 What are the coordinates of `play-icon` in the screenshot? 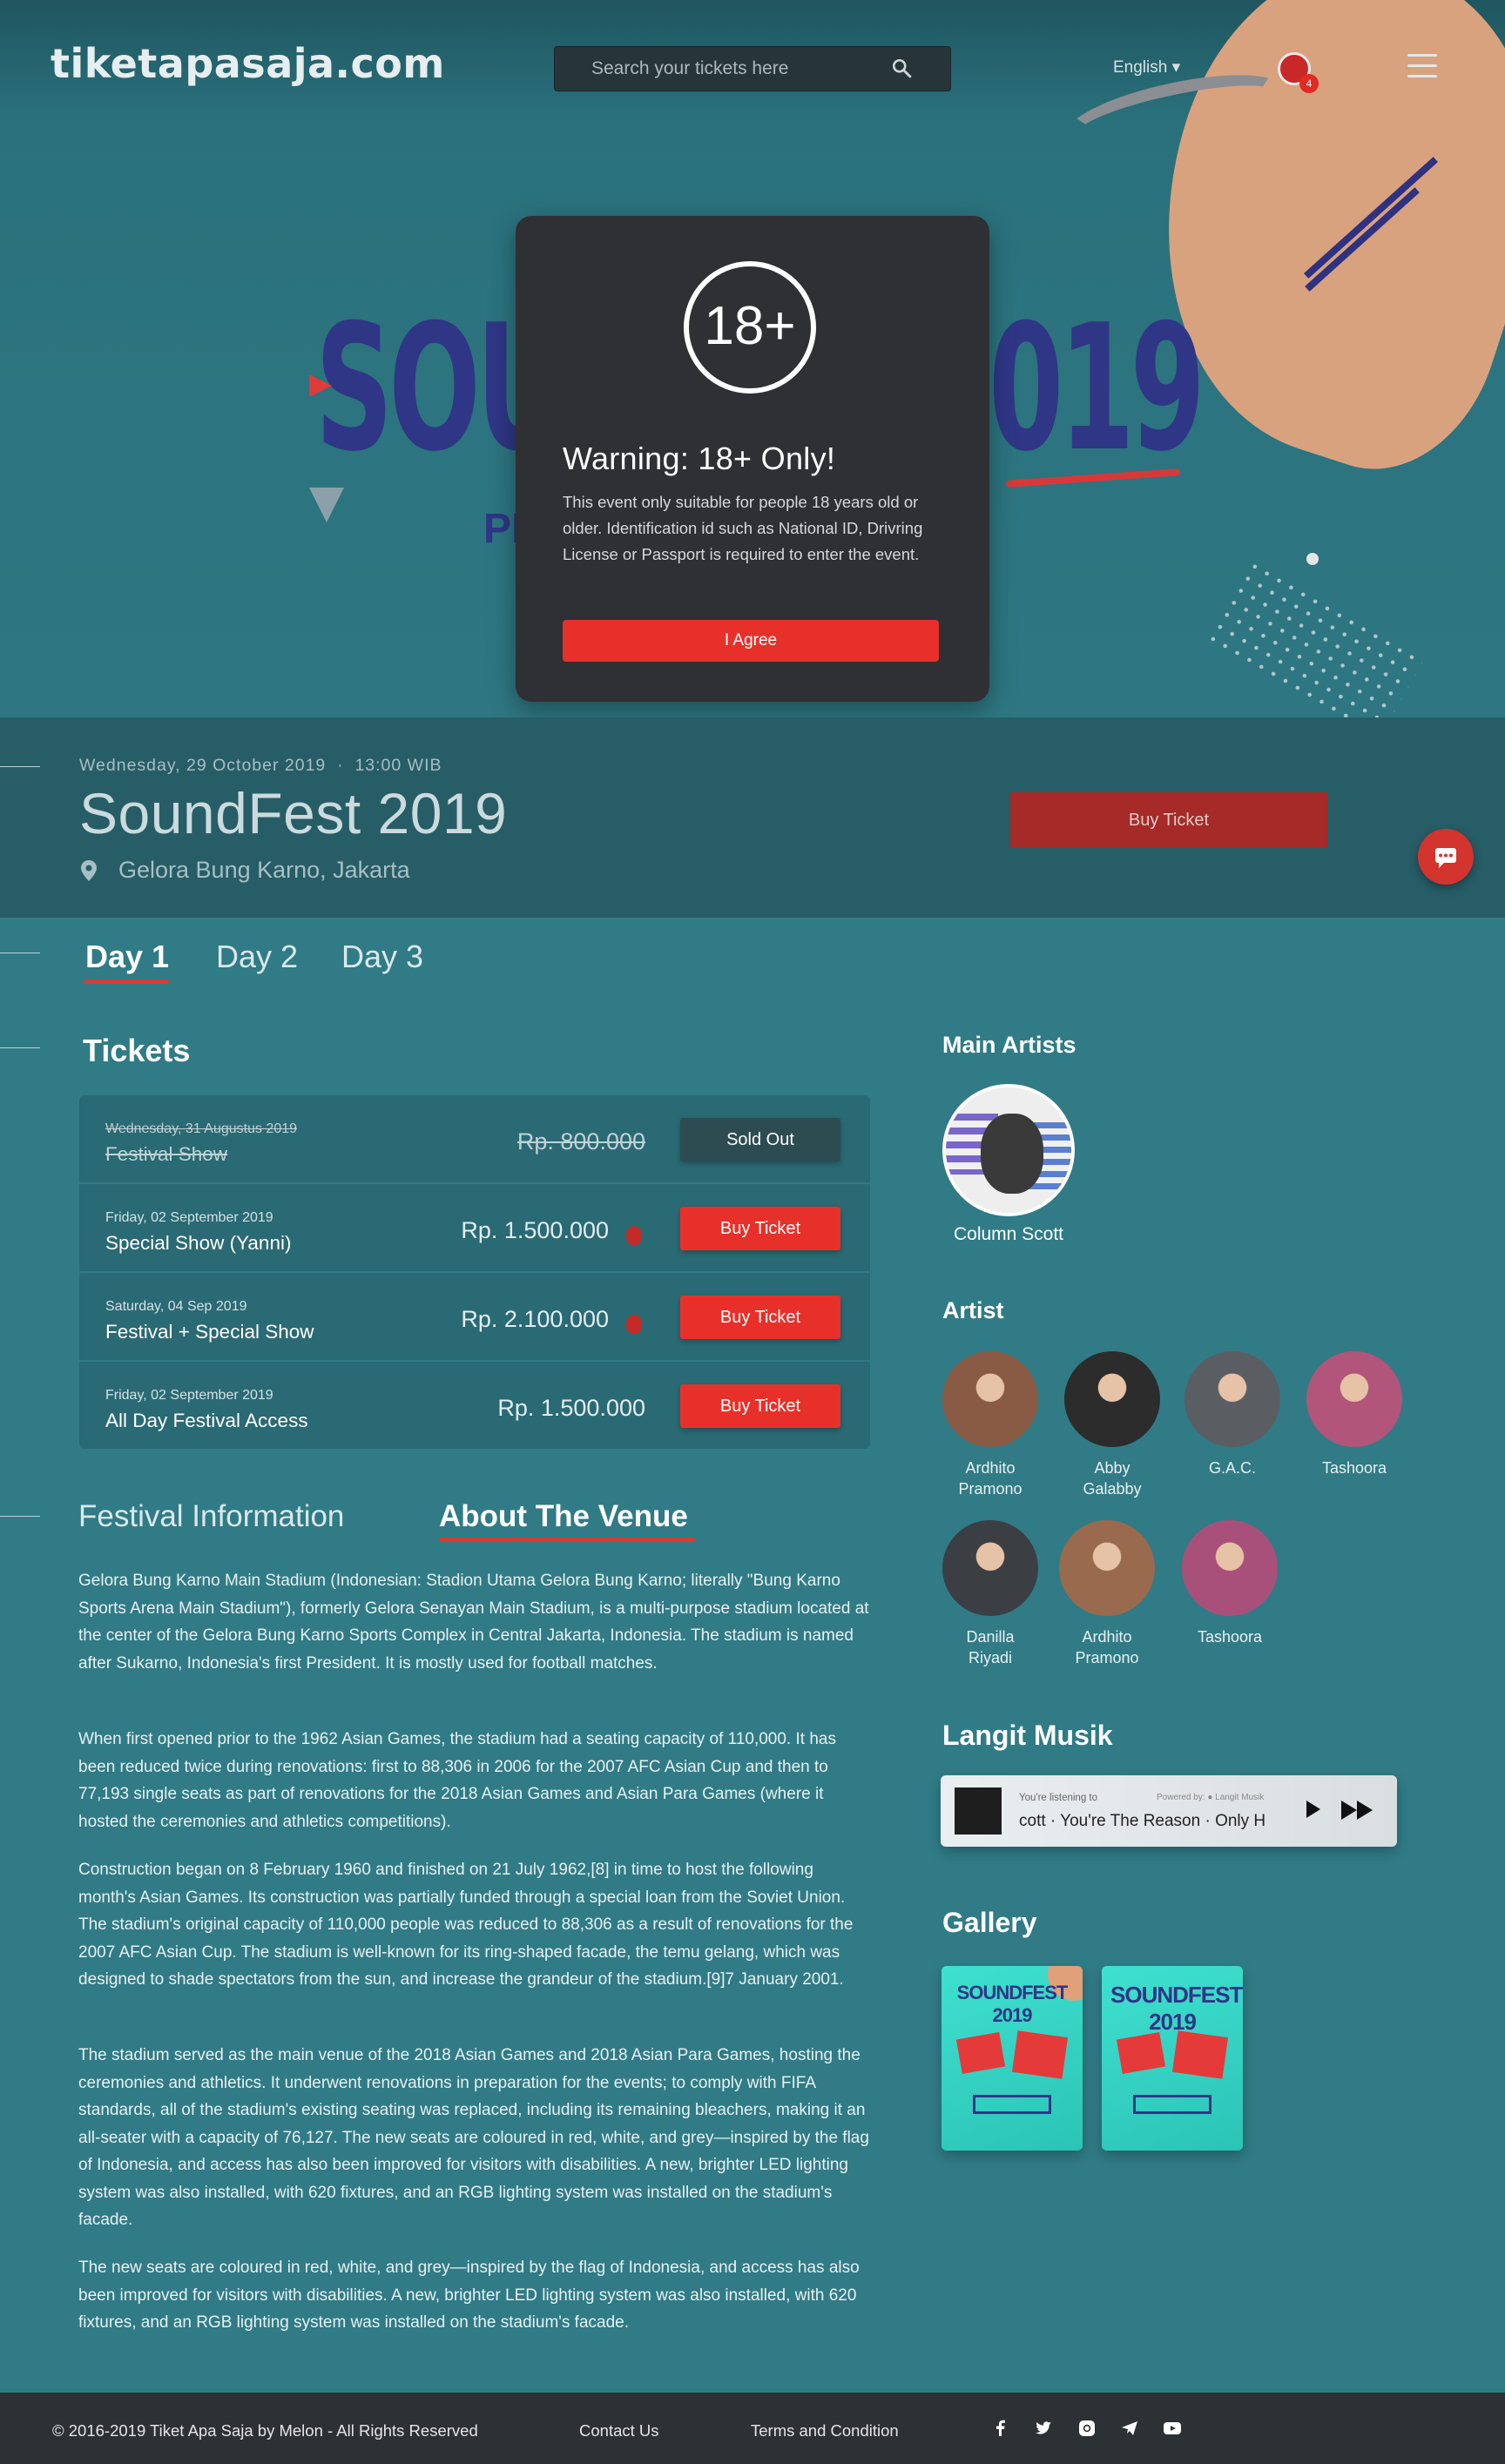 It's located at (1313, 1809).